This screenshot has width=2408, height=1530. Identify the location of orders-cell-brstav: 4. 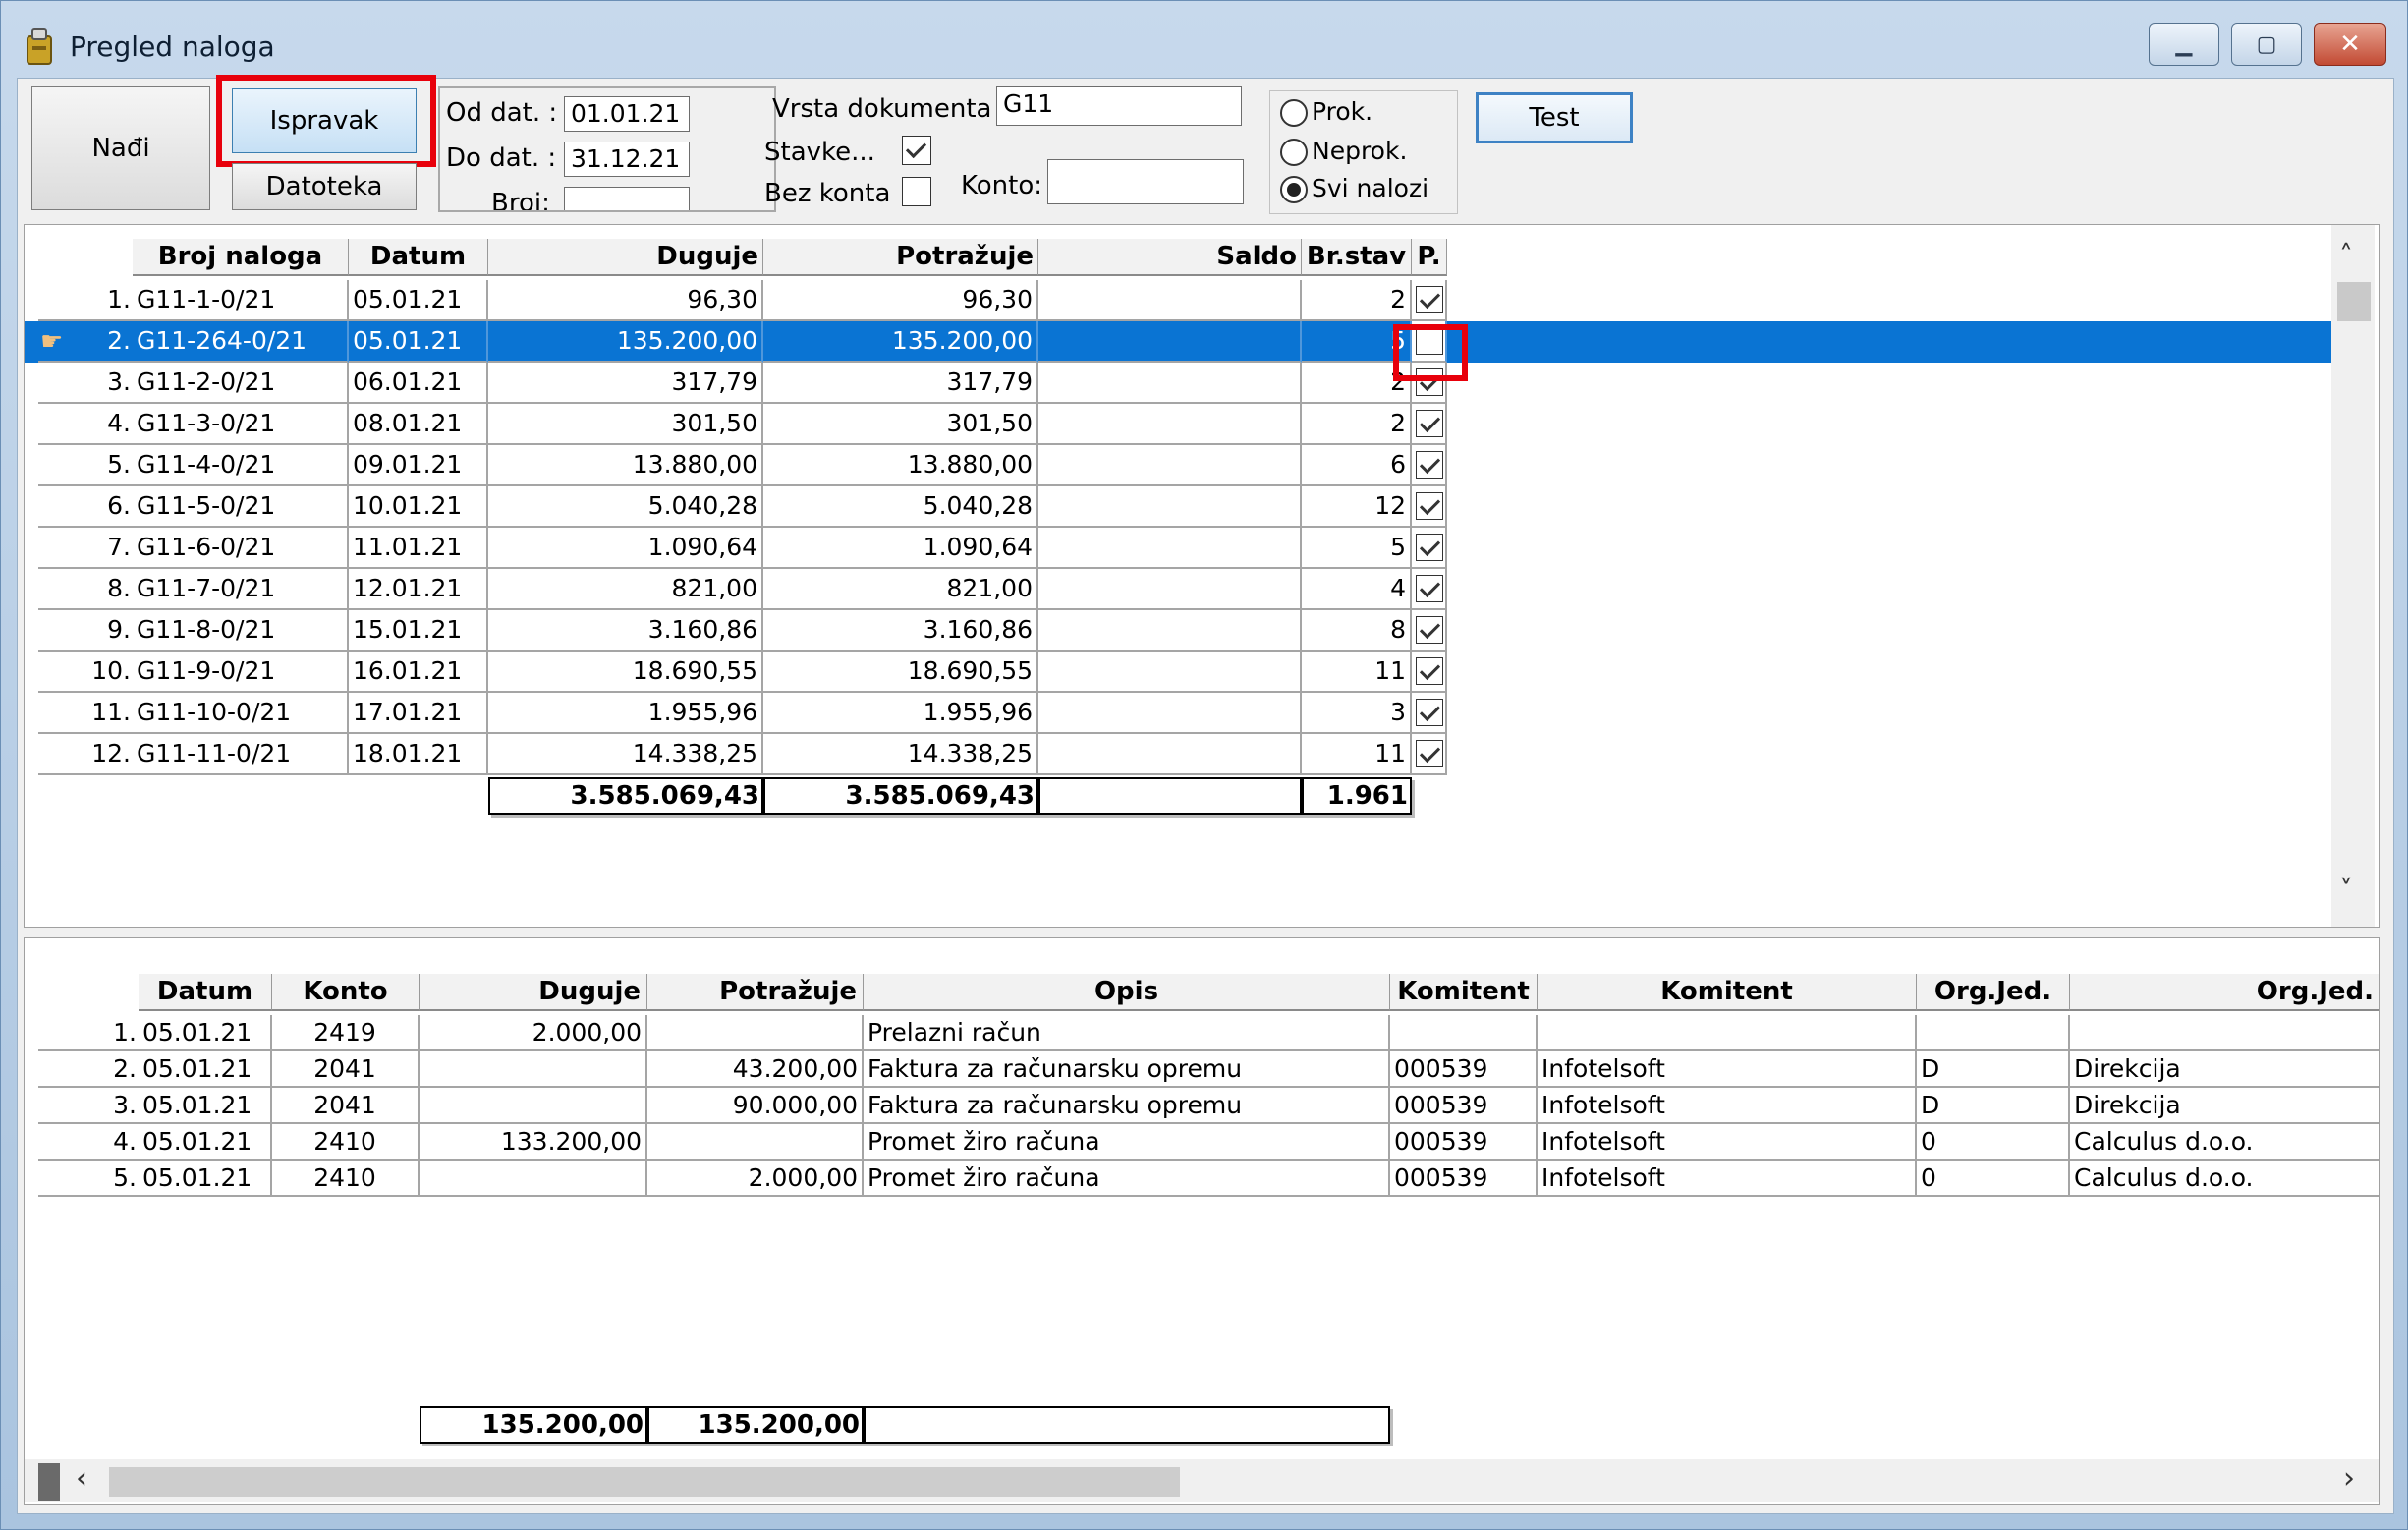
(1357, 589).